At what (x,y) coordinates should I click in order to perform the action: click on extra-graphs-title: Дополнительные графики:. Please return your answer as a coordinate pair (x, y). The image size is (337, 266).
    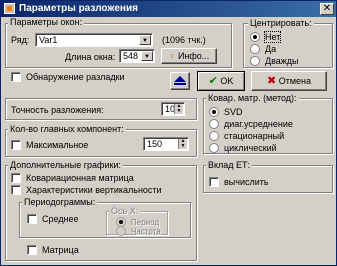
    Looking at the image, I should click on (65, 165).